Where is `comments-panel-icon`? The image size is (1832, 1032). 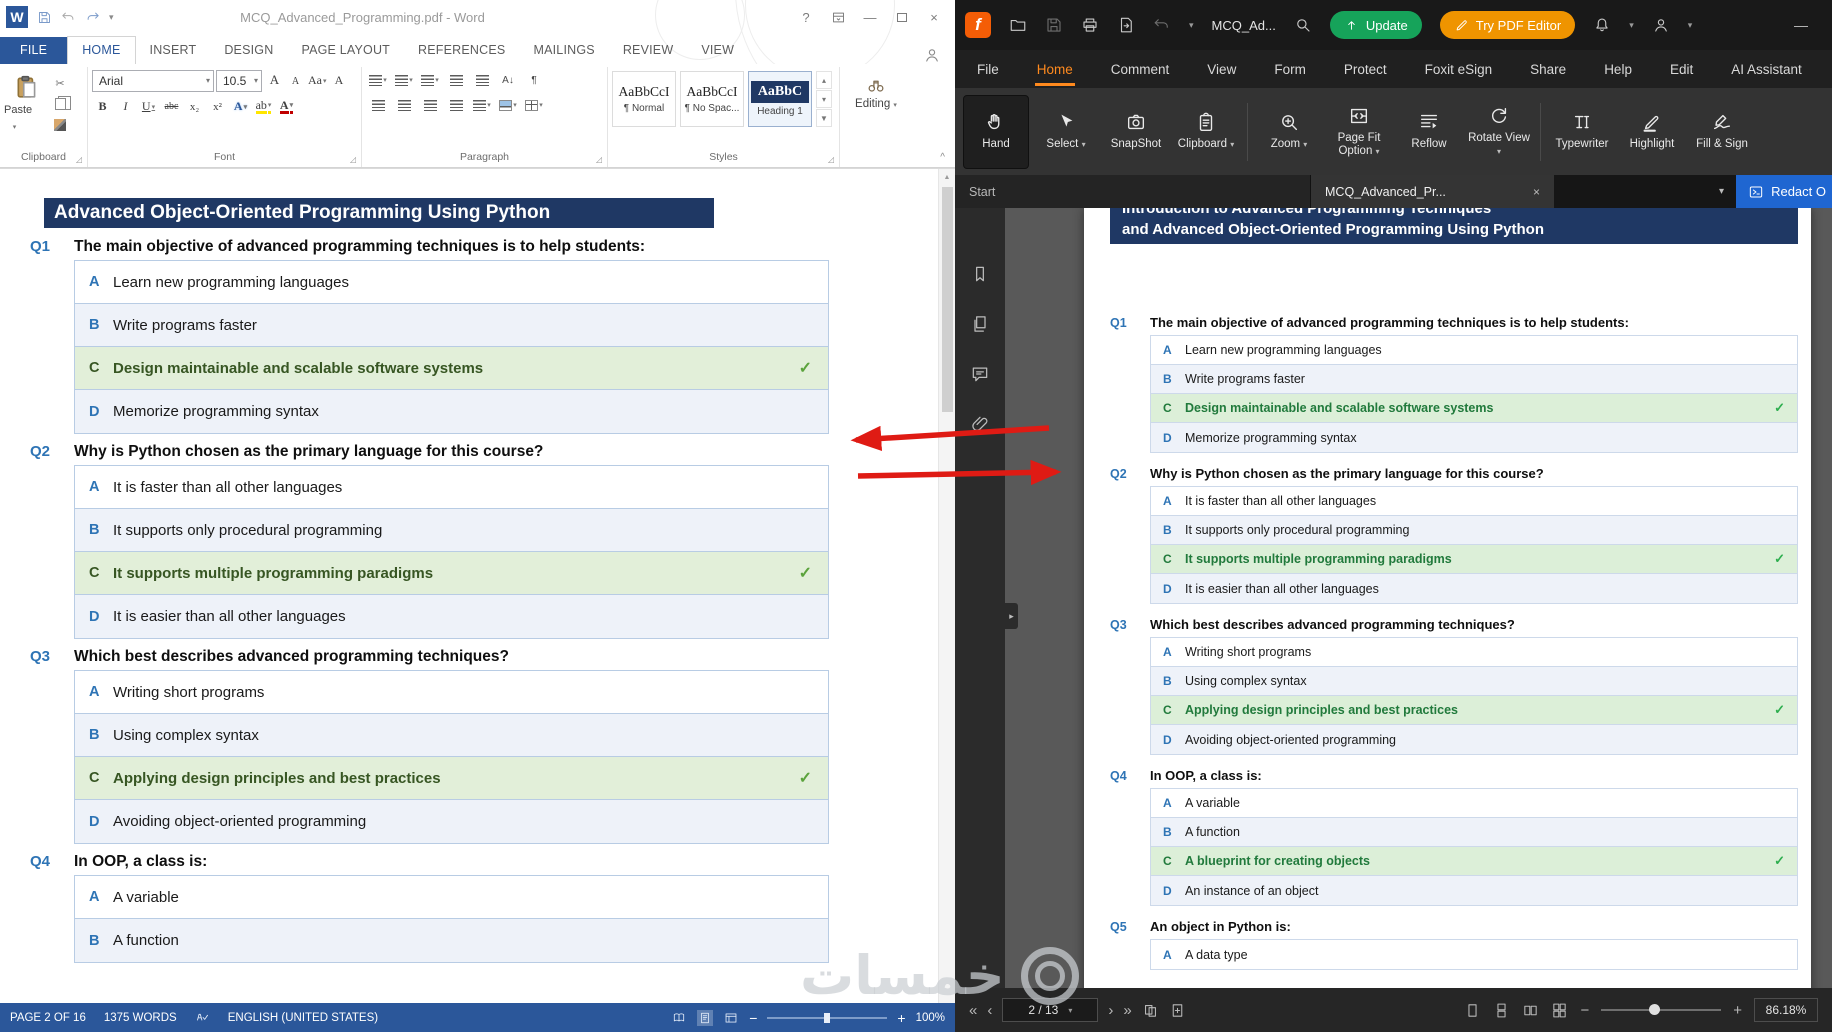
comments-panel-icon is located at coordinates (980, 374).